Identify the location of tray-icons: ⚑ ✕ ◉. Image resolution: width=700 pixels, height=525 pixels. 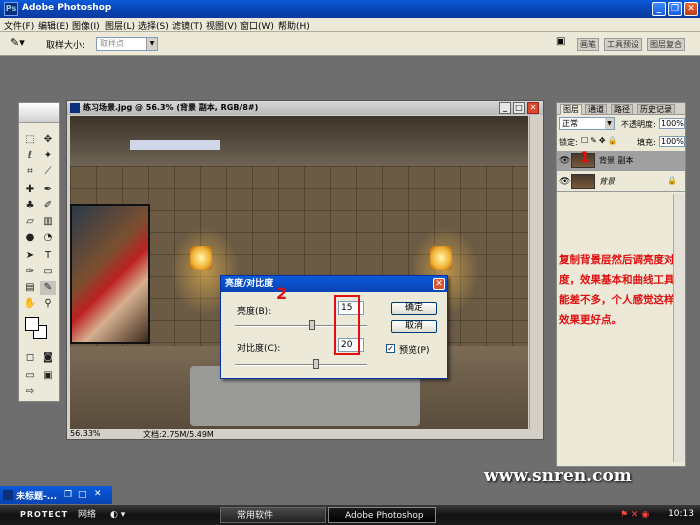
(634, 515).